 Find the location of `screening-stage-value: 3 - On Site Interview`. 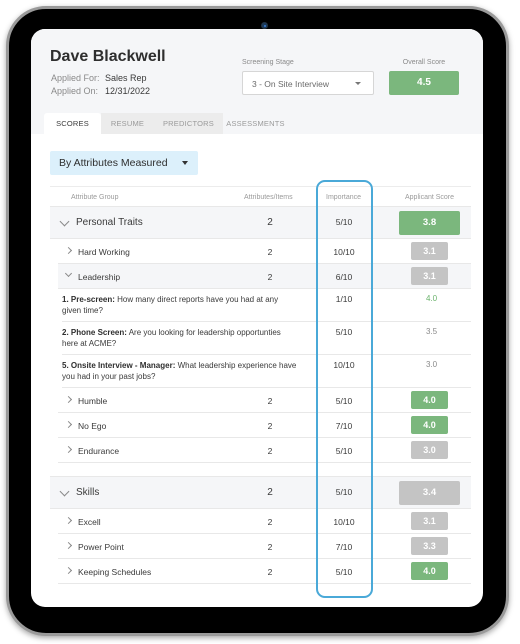

screening-stage-value: 3 - On Site Interview is located at coordinates (291, 84).